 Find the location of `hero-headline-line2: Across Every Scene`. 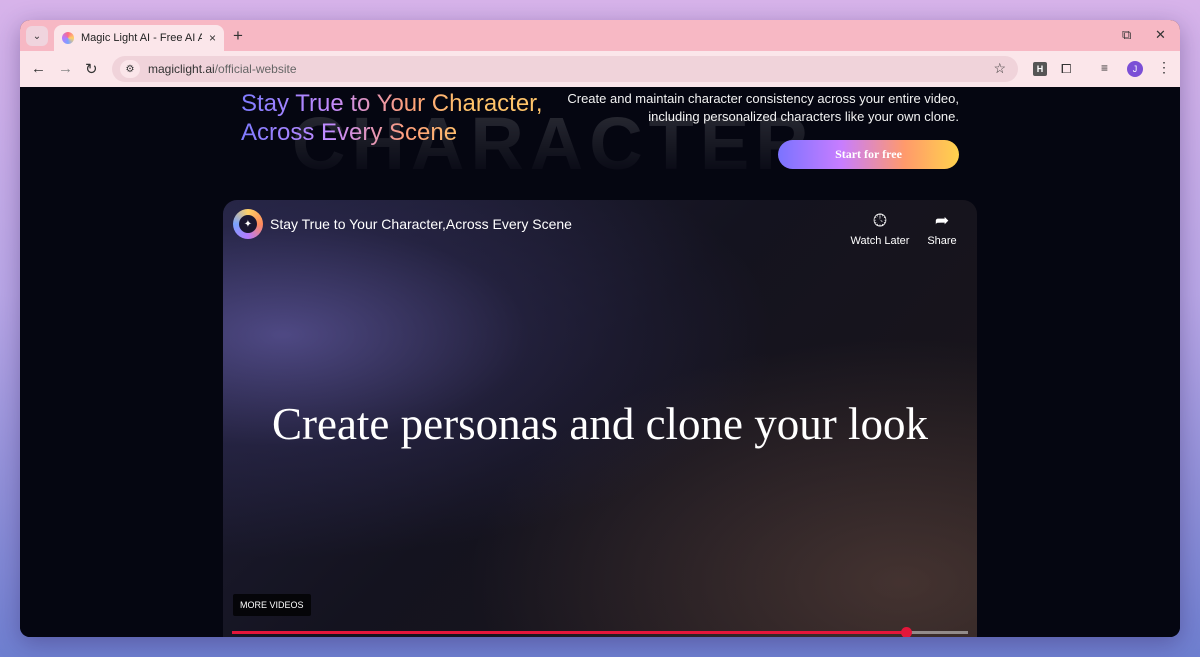

hero-headline-line2: Across Every Scene is located at coordinates (349, 132).